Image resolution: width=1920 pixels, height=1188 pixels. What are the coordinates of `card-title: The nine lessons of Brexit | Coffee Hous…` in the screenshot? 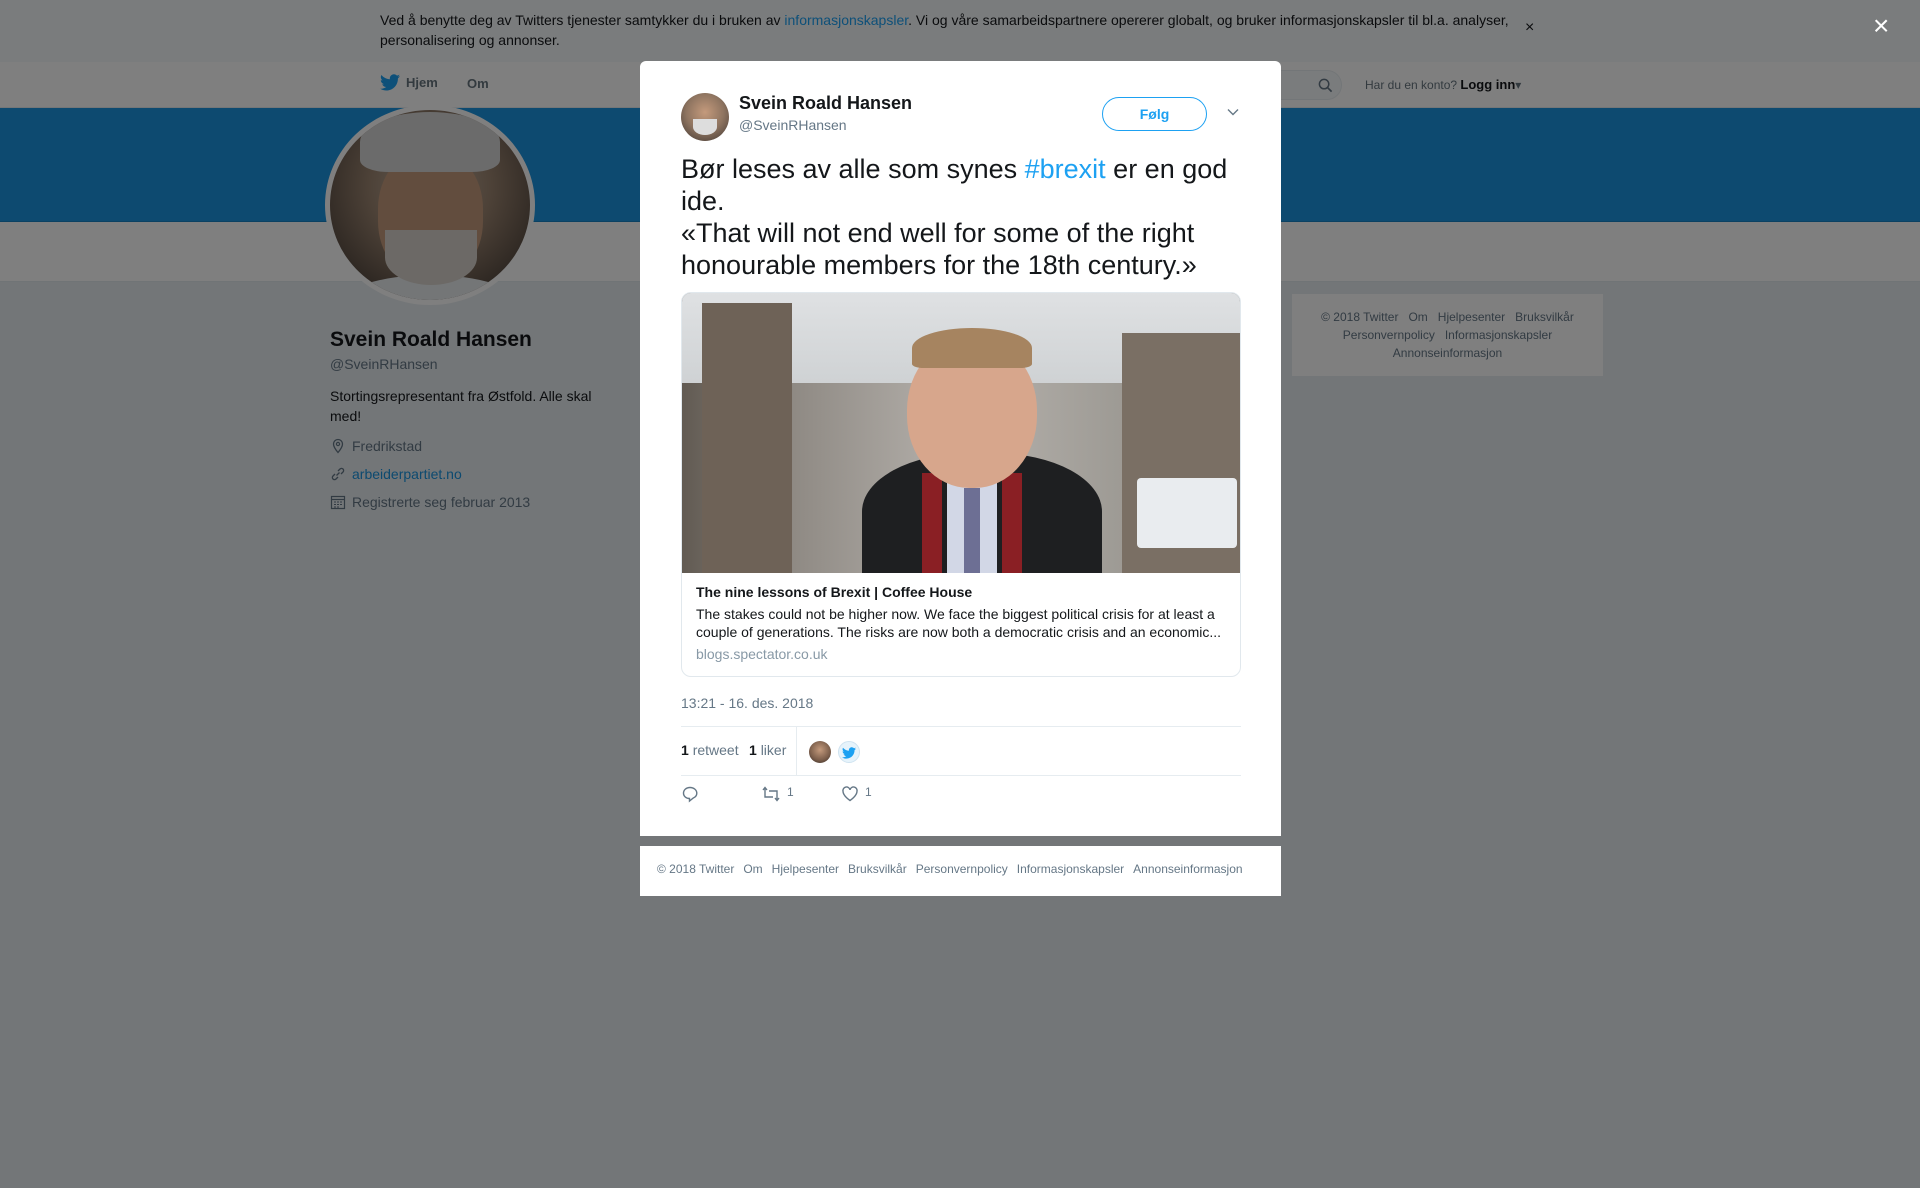 It's located at (834, 592).